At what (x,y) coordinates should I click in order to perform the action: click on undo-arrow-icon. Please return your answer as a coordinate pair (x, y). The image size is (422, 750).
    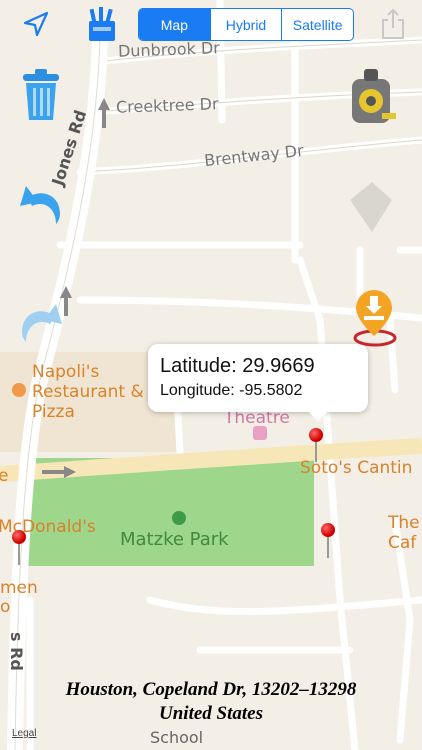
    Looking at the image, I should click on (41, 201).